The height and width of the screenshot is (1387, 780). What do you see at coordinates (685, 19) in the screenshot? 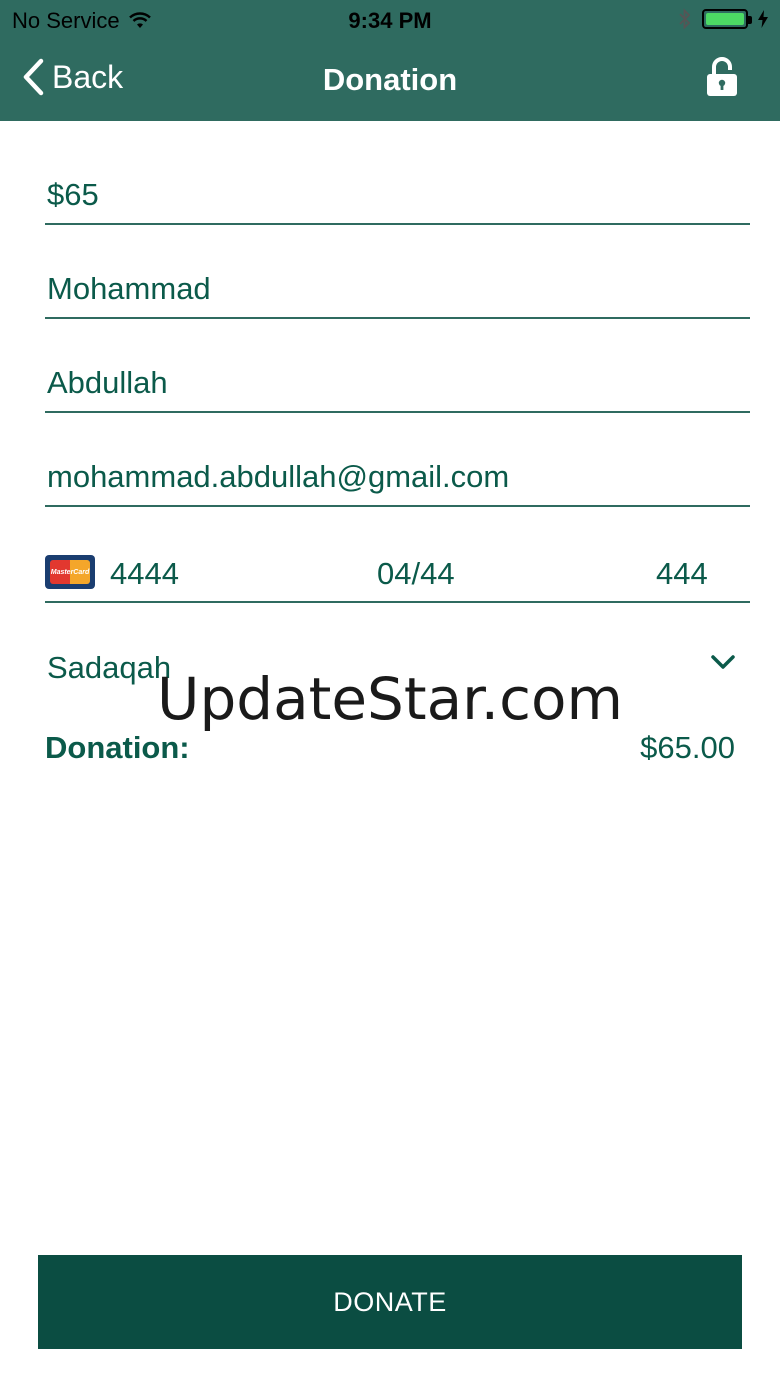
I see `bluetooth-icon` at bounding box center [685, 19].